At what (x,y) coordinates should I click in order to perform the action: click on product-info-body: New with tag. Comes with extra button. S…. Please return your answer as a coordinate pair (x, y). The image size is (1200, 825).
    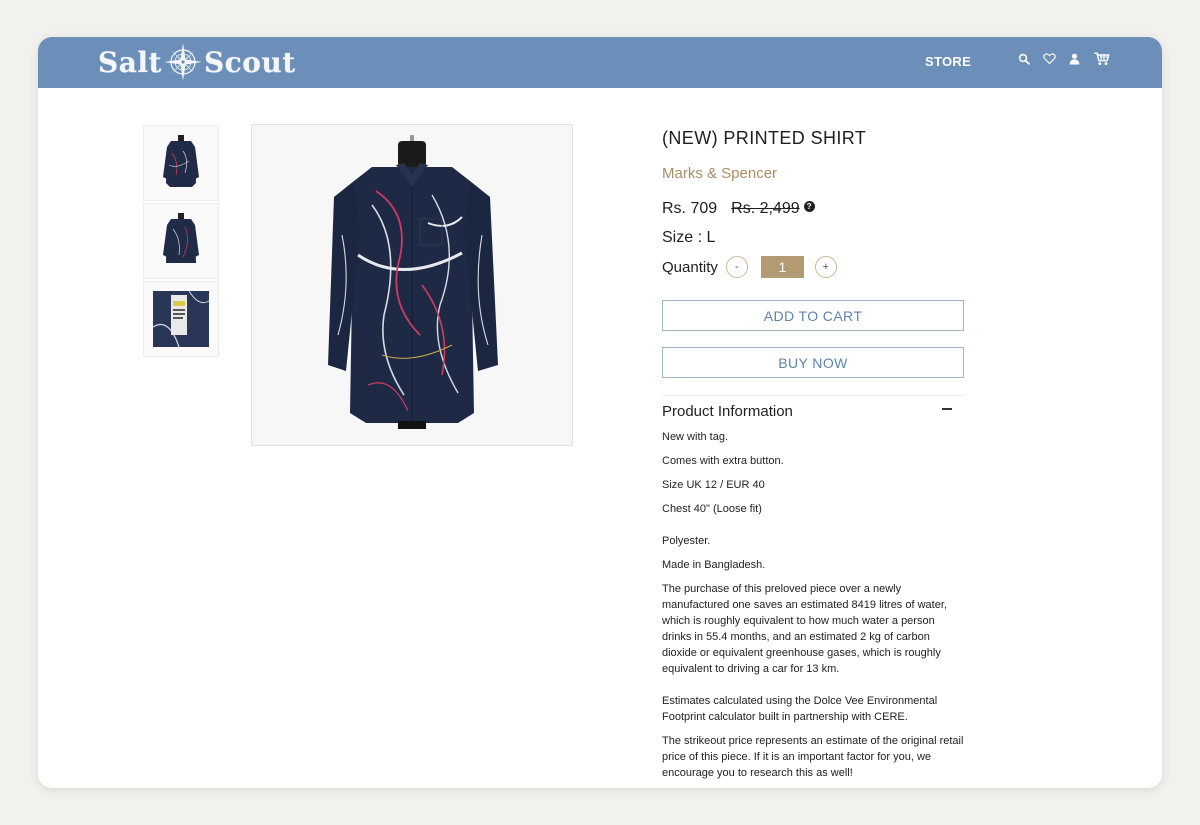
    Looking at the image, I should click on (813, 605).